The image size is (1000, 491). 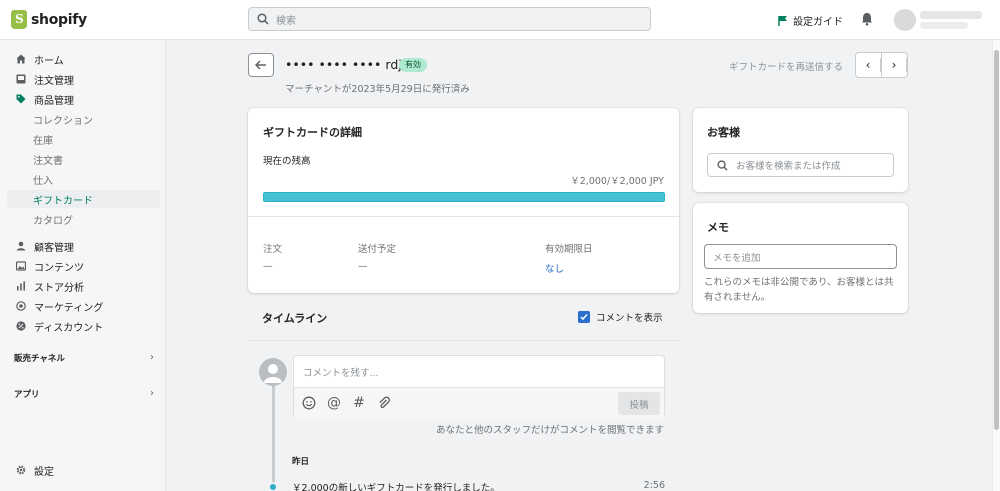 I want to click on sidebar-item-marketing: マーケティング, so click(x=83, y=306).